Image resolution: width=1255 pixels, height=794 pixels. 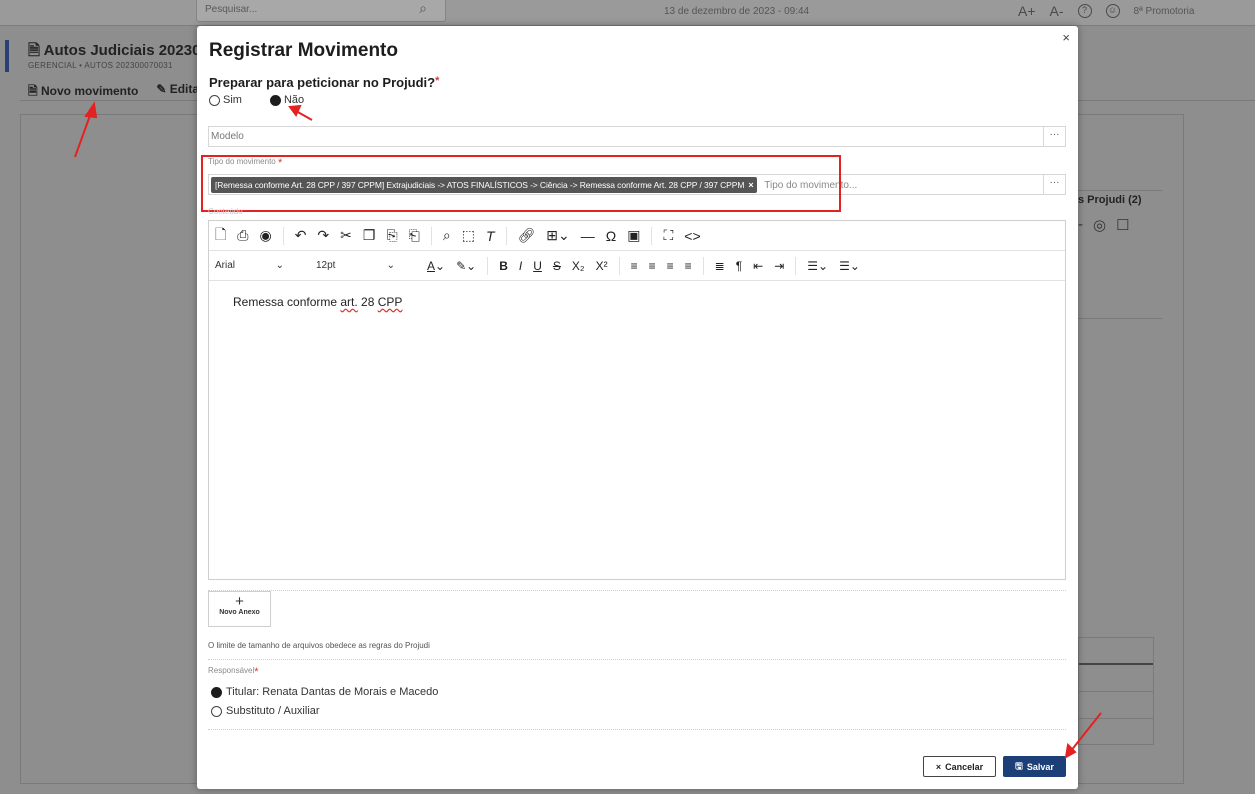 I want to click on source-code-icon: <>, so click(x=692, y=236).